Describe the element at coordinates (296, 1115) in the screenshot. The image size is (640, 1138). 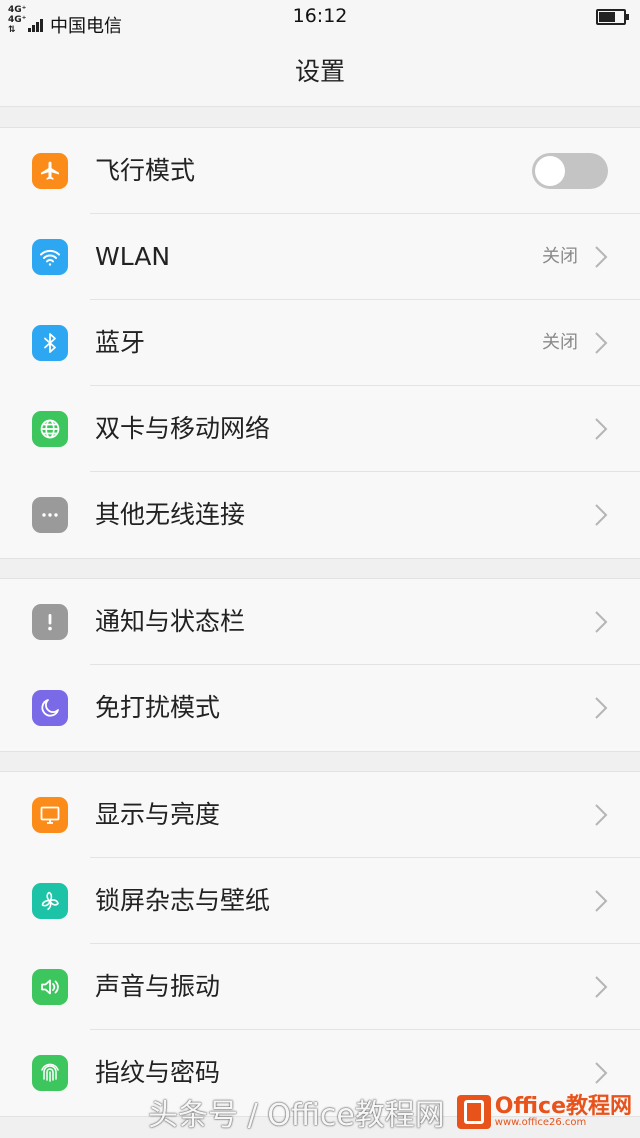
I see `watermark-text: 头条号 / Office教程网` at that location.